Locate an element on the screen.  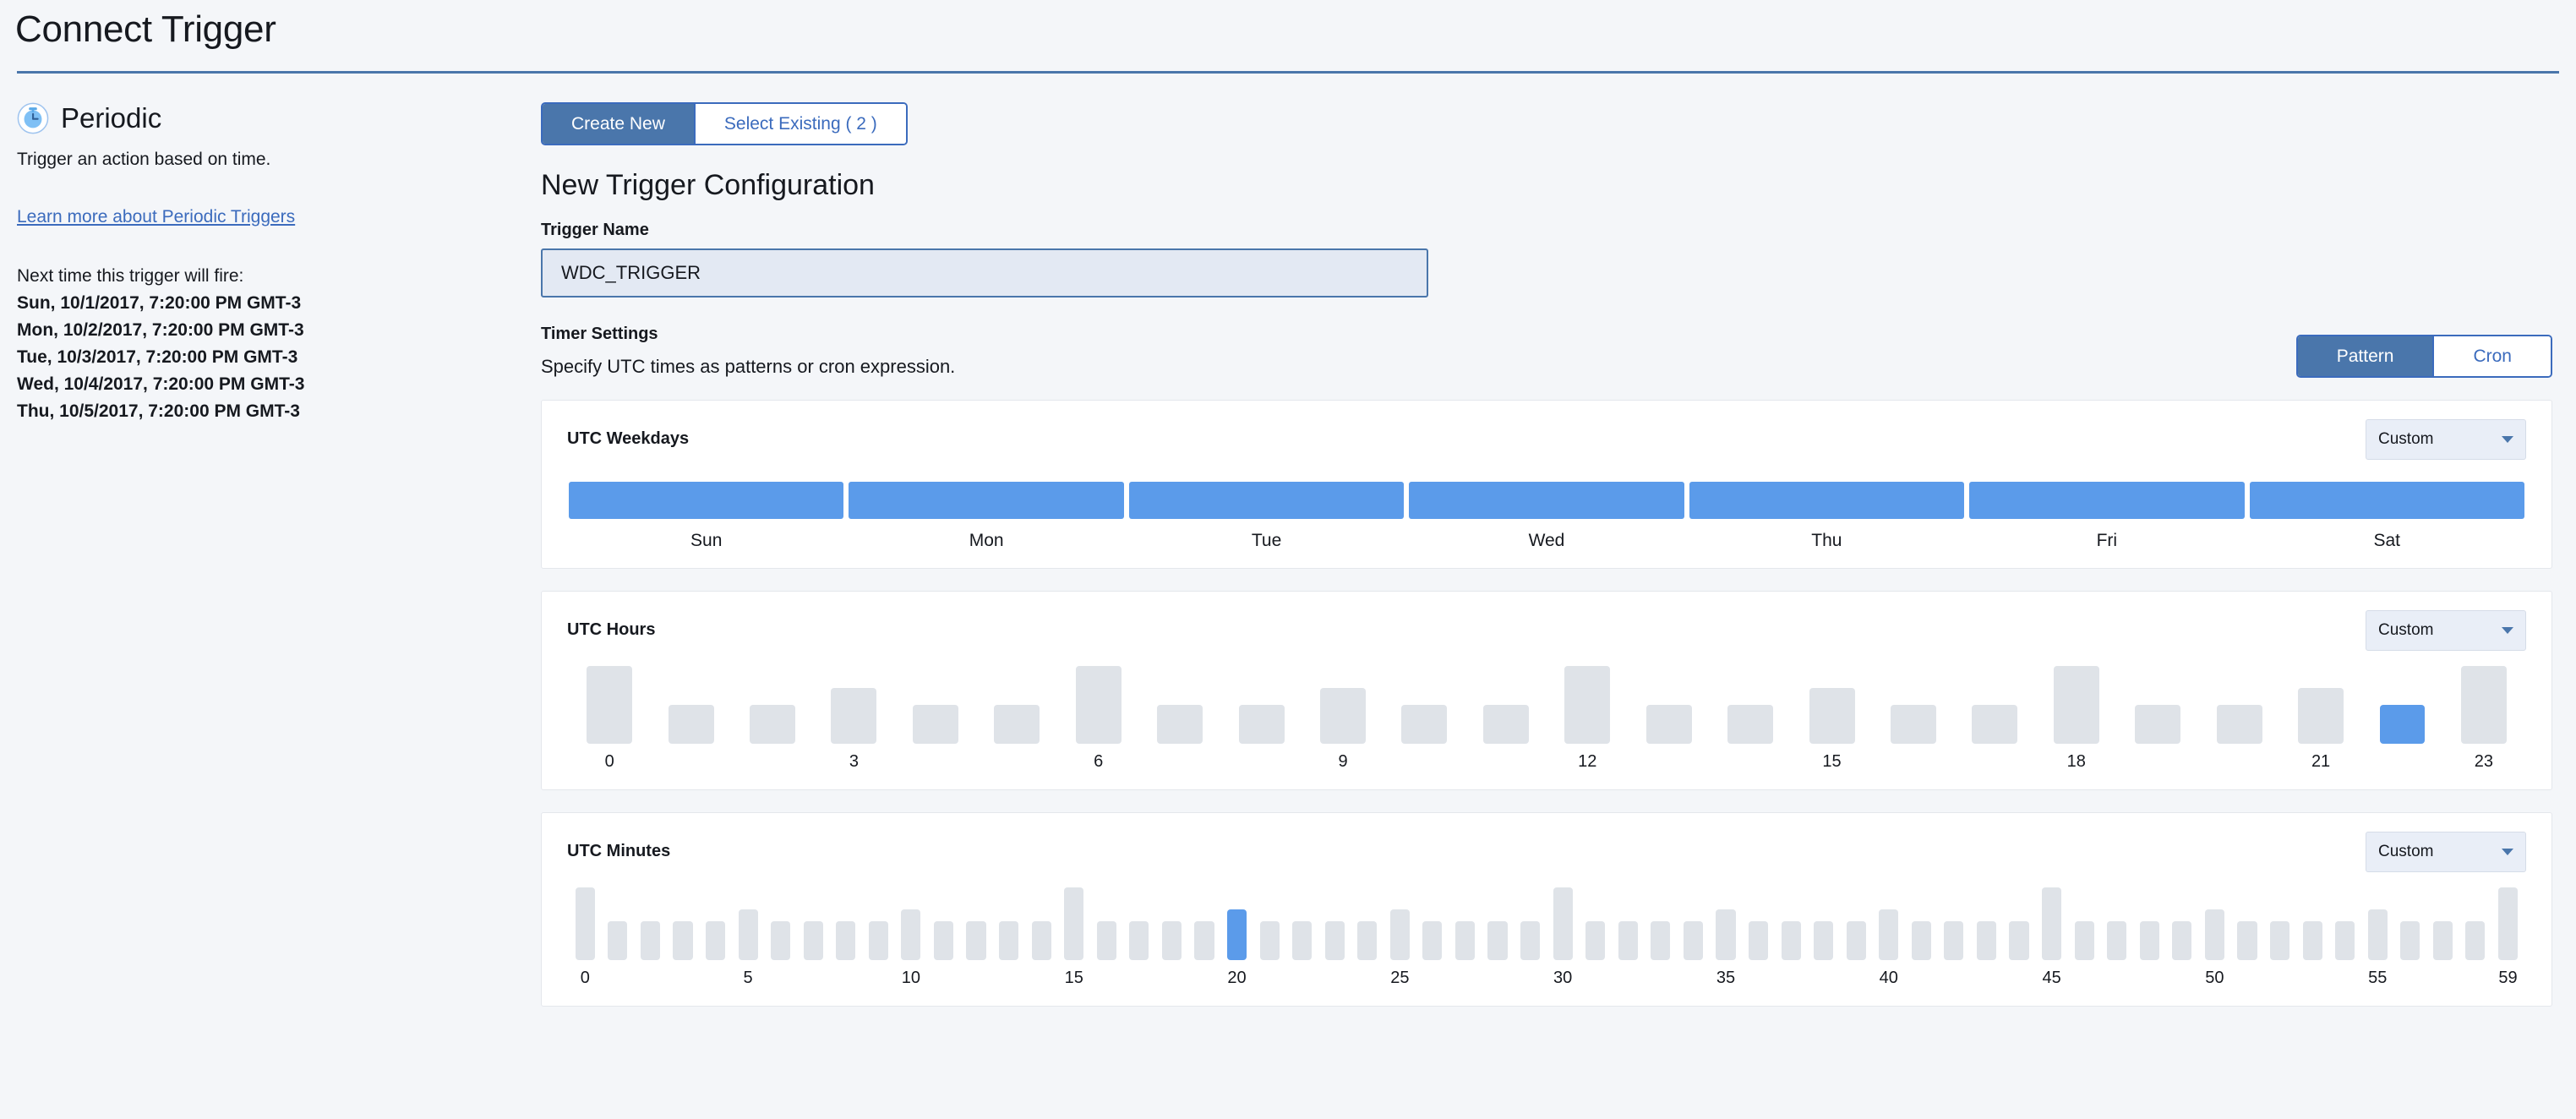
utc-minutes-dropdown: Custom is located at coordinates (2446, 853).